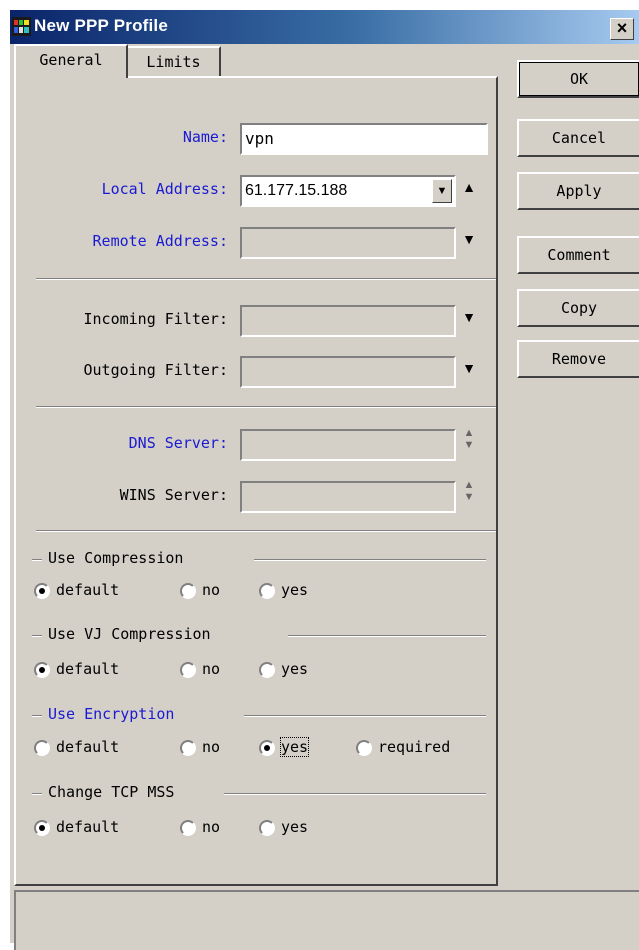 Image resolution: width=639 pixels, height=950 pixels. I want to click on use-encryption-default-label: default, so click(87, 747).